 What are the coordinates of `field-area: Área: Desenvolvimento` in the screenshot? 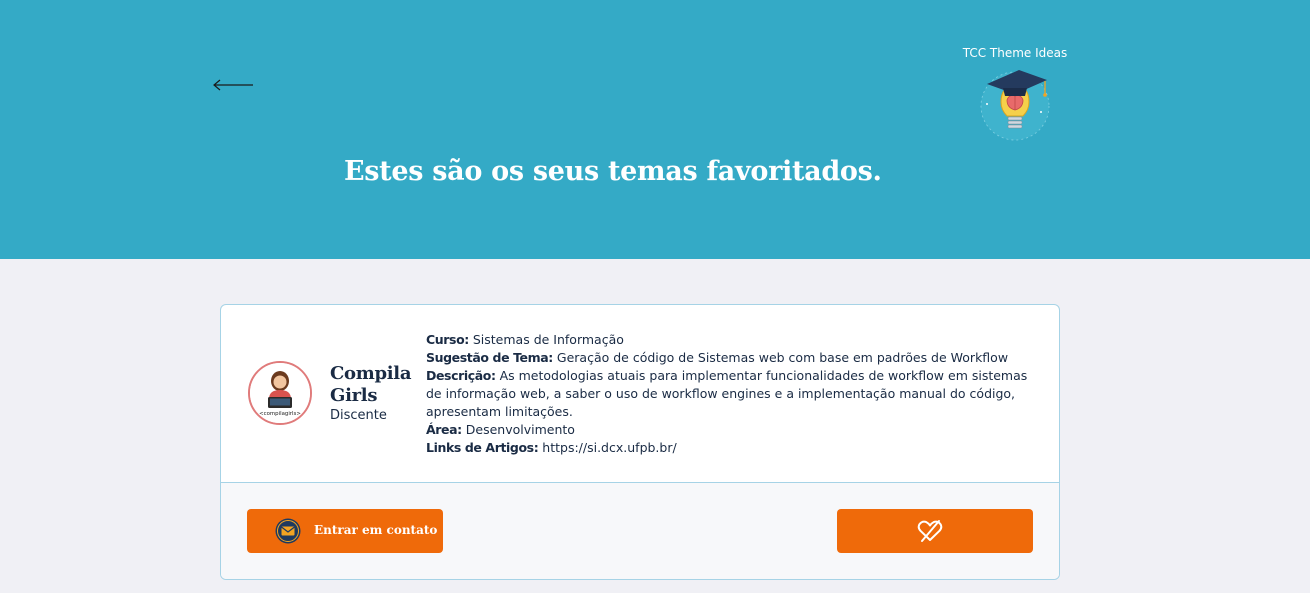 It's located at (732, 430).